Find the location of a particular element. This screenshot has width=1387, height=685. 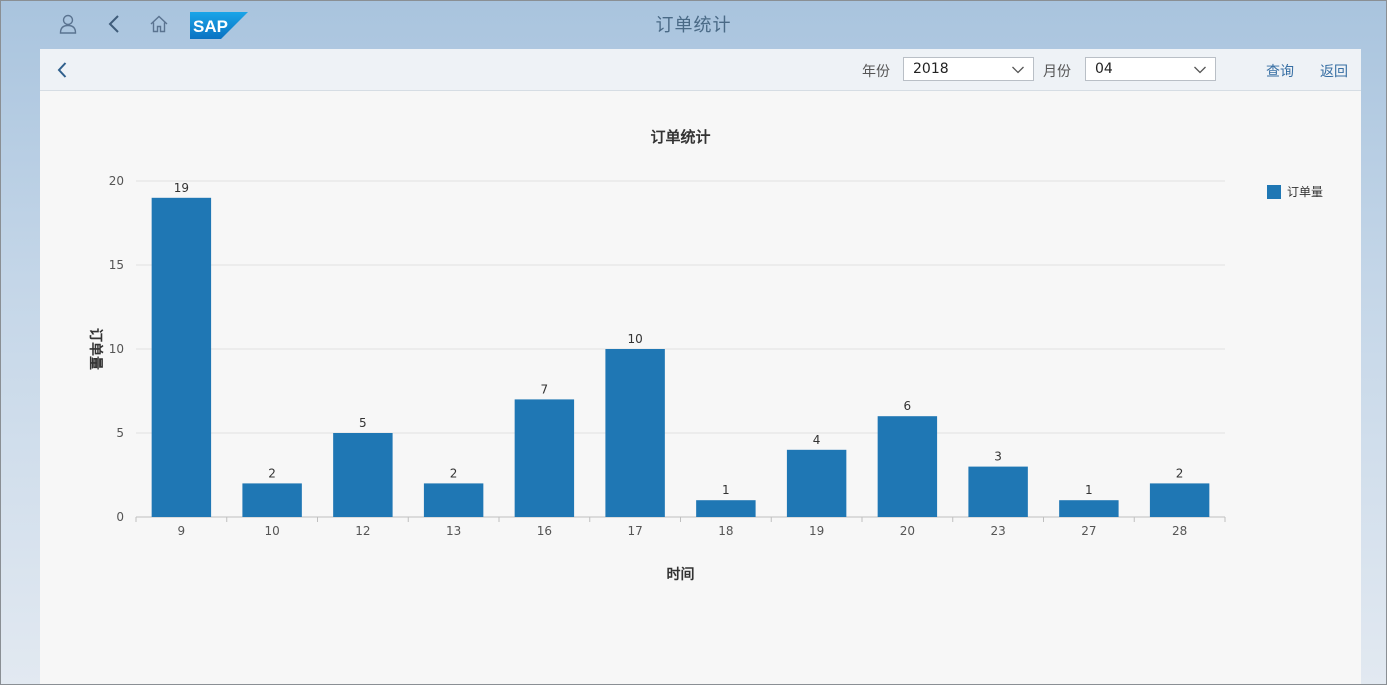

x-tick-label: 27 is located at coordinates (1088, 531).